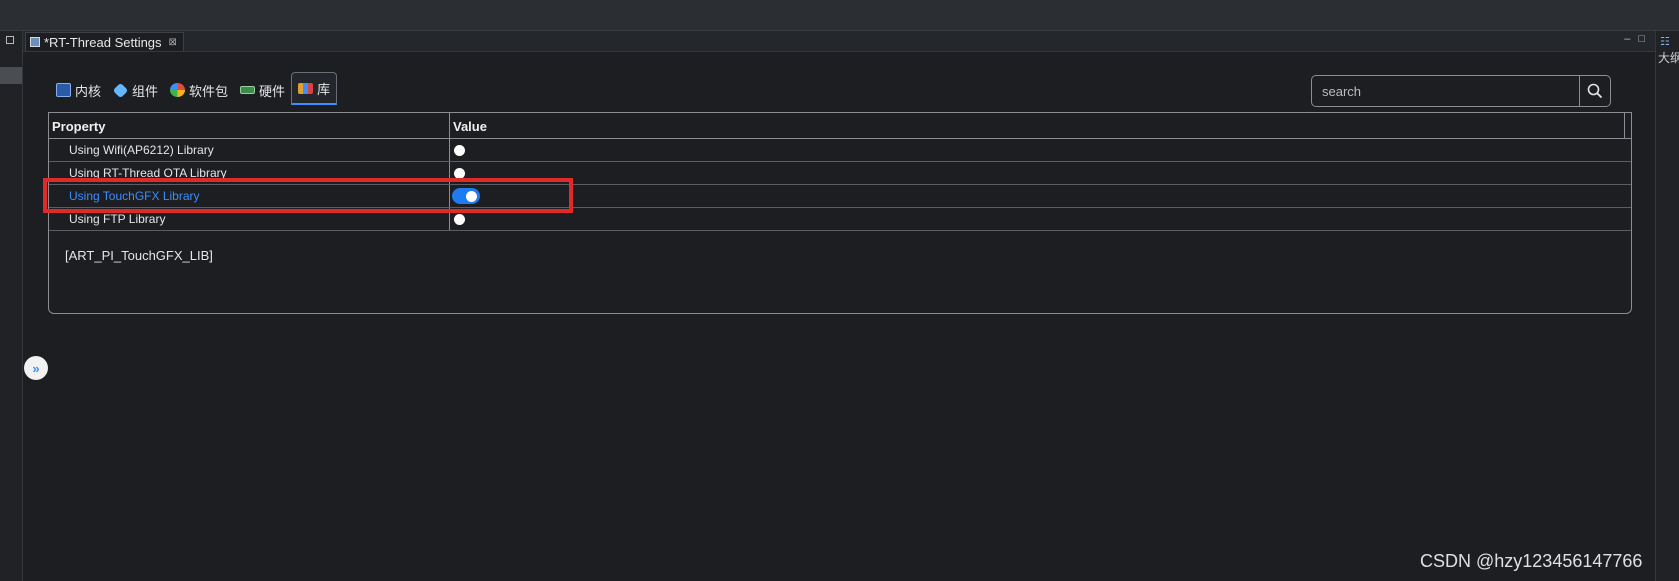 This screenshot has width=1679, height=581. What do you see at coordinates (308, 195) in the screenshot?
I see `highlight-box` at bounding box center [308, 195].